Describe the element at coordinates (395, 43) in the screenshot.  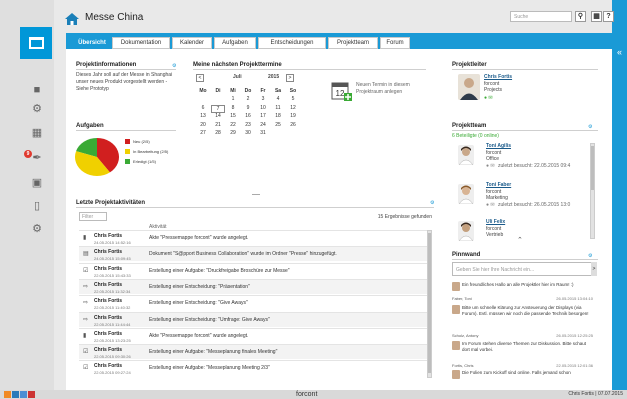
I see `tab-forum: Forum` at that location.